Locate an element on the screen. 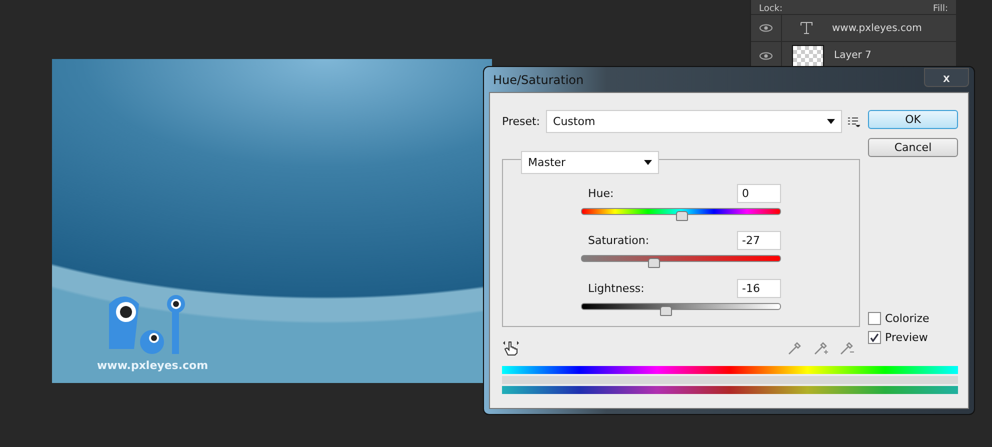  checkbox-option: Preview is located at coordinates (913, 337).